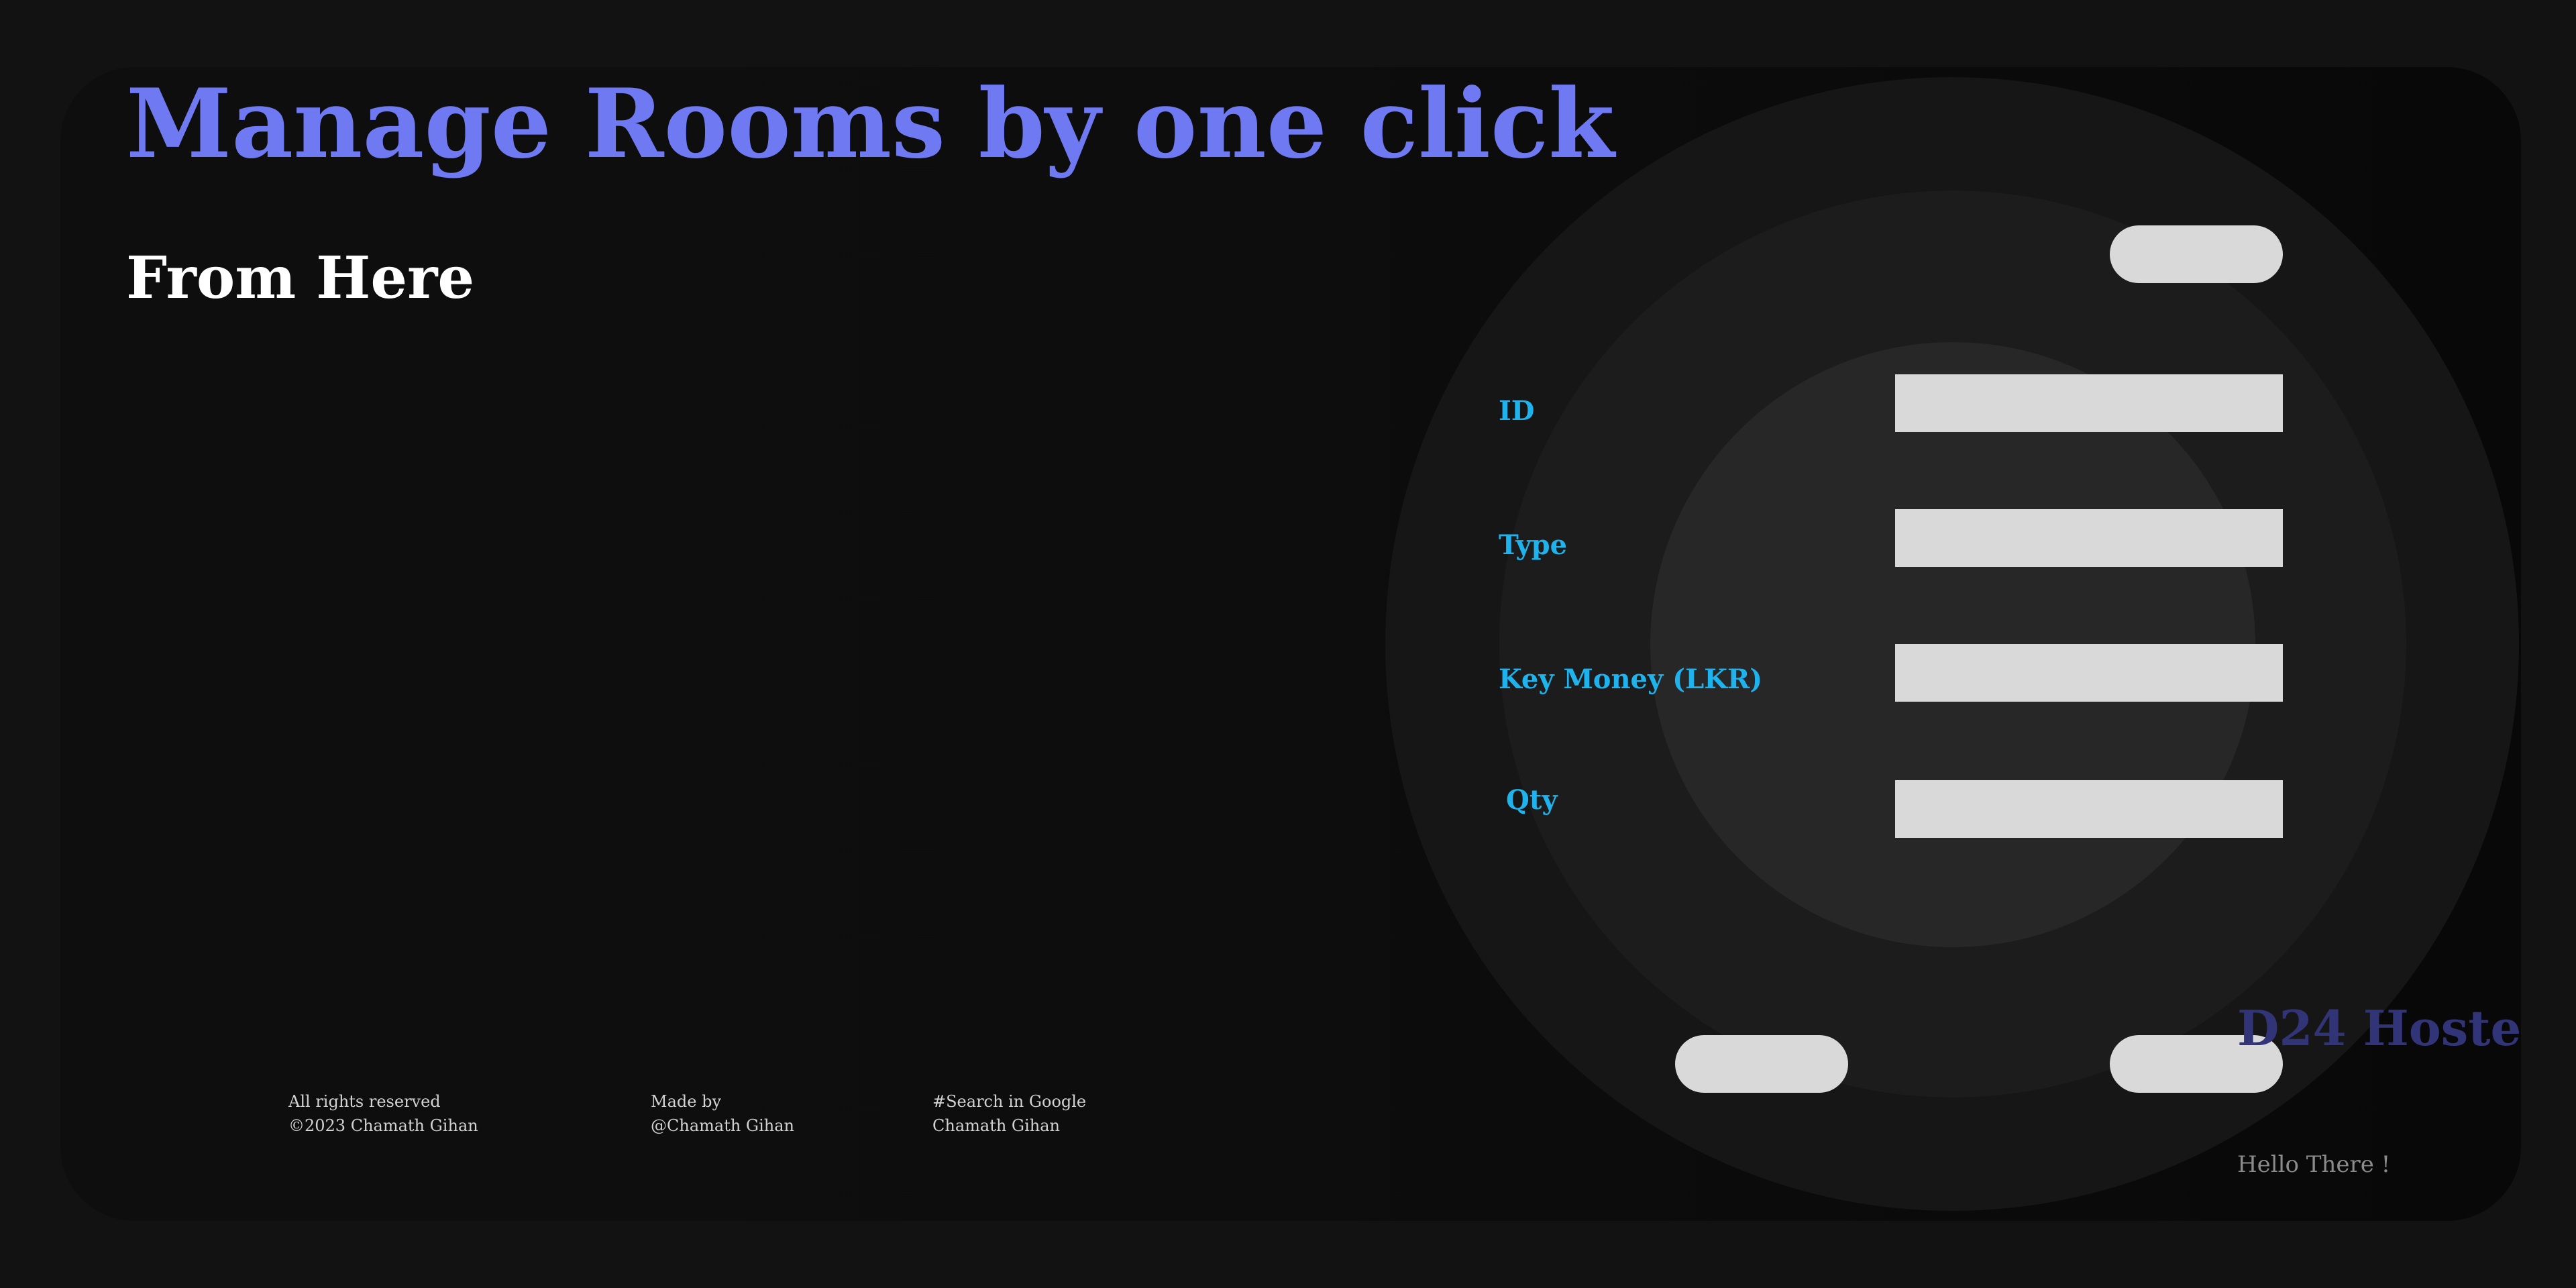 The width and height of the screenshot is (2576, 1288). I want to click on footer-search-line-2: Chamath Gihan, so click(996, 1125).